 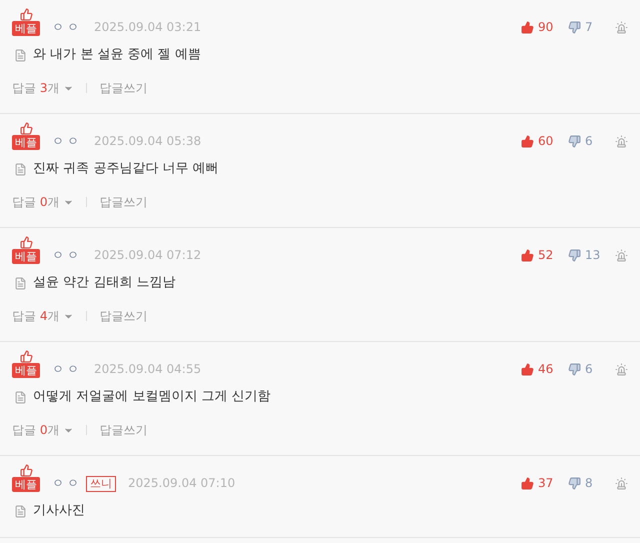 What do you see at coordinates (593, 255) in the screenshot?
I see `dislike-count: 13` at bounding box center [593, 255].